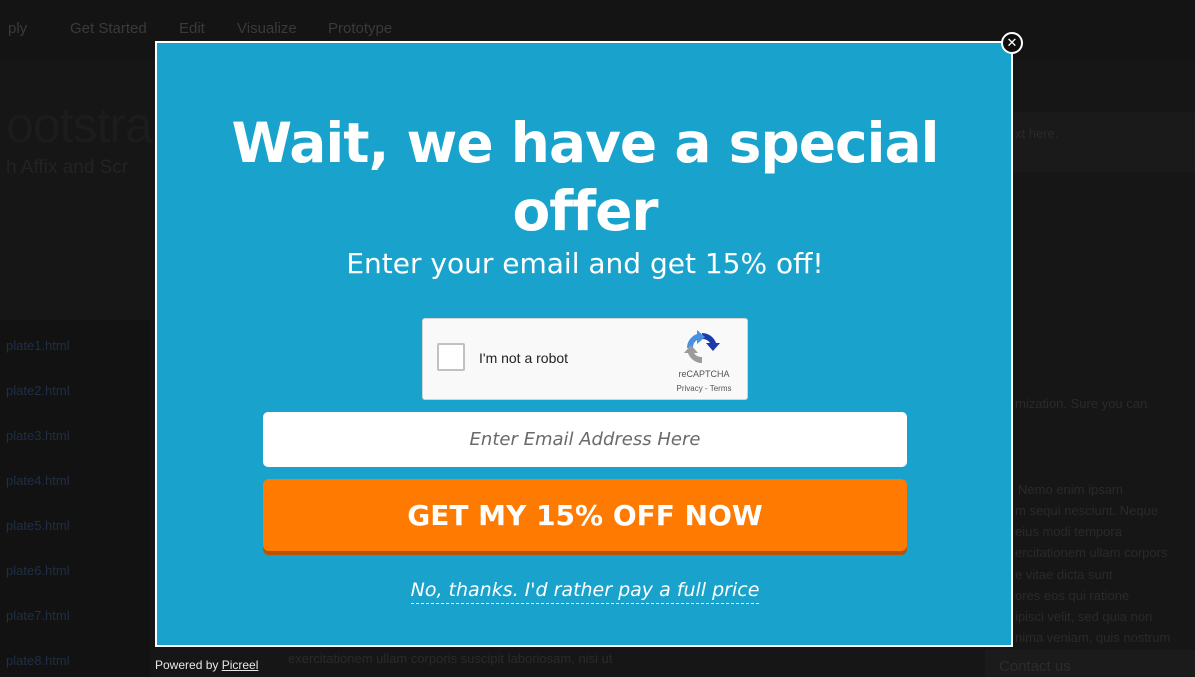  What do you see at coordinates (18, 28) in the screenshot?
I see `nav-item: ply` at bounding box center [18, 28].